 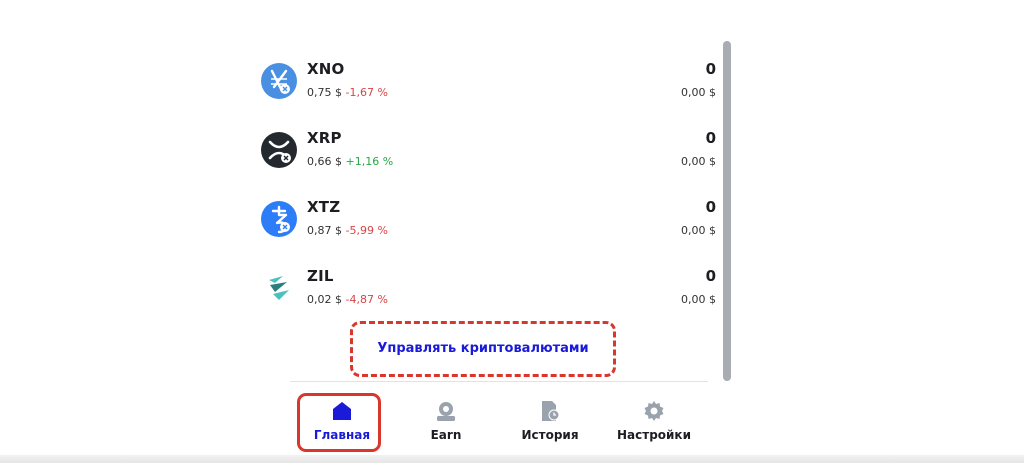 I want to click on coin-symbol: ZIL, so click(x=320, y=276).